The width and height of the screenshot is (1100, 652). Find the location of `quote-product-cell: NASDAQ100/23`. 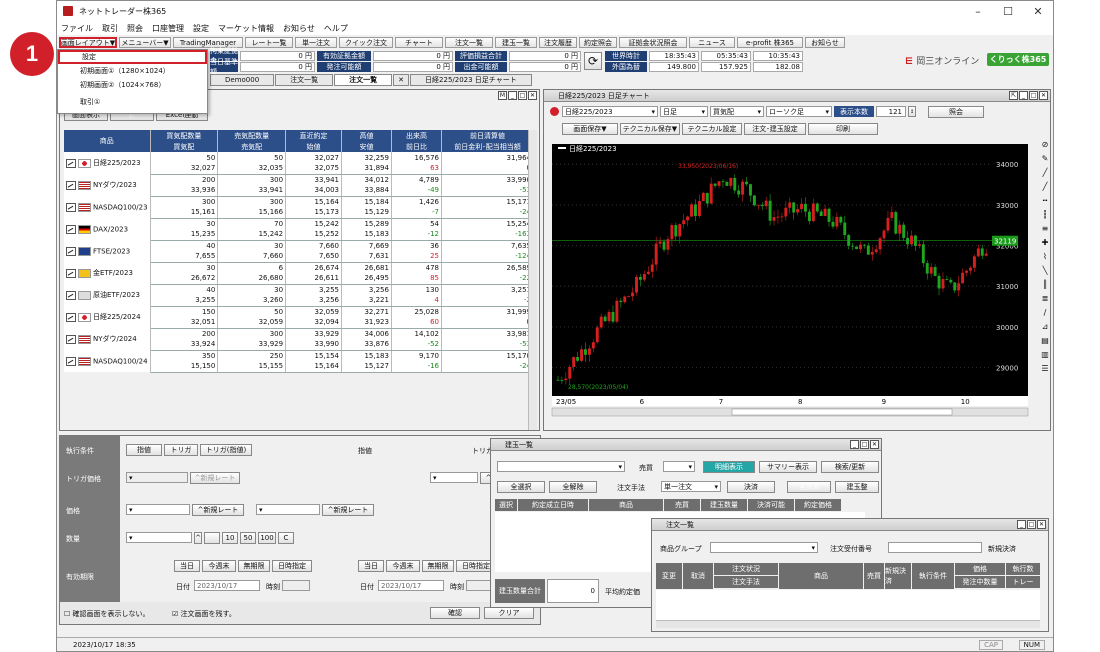

quote-product-cell: NASDAQ100/23 is located at coordinates (107, 207).